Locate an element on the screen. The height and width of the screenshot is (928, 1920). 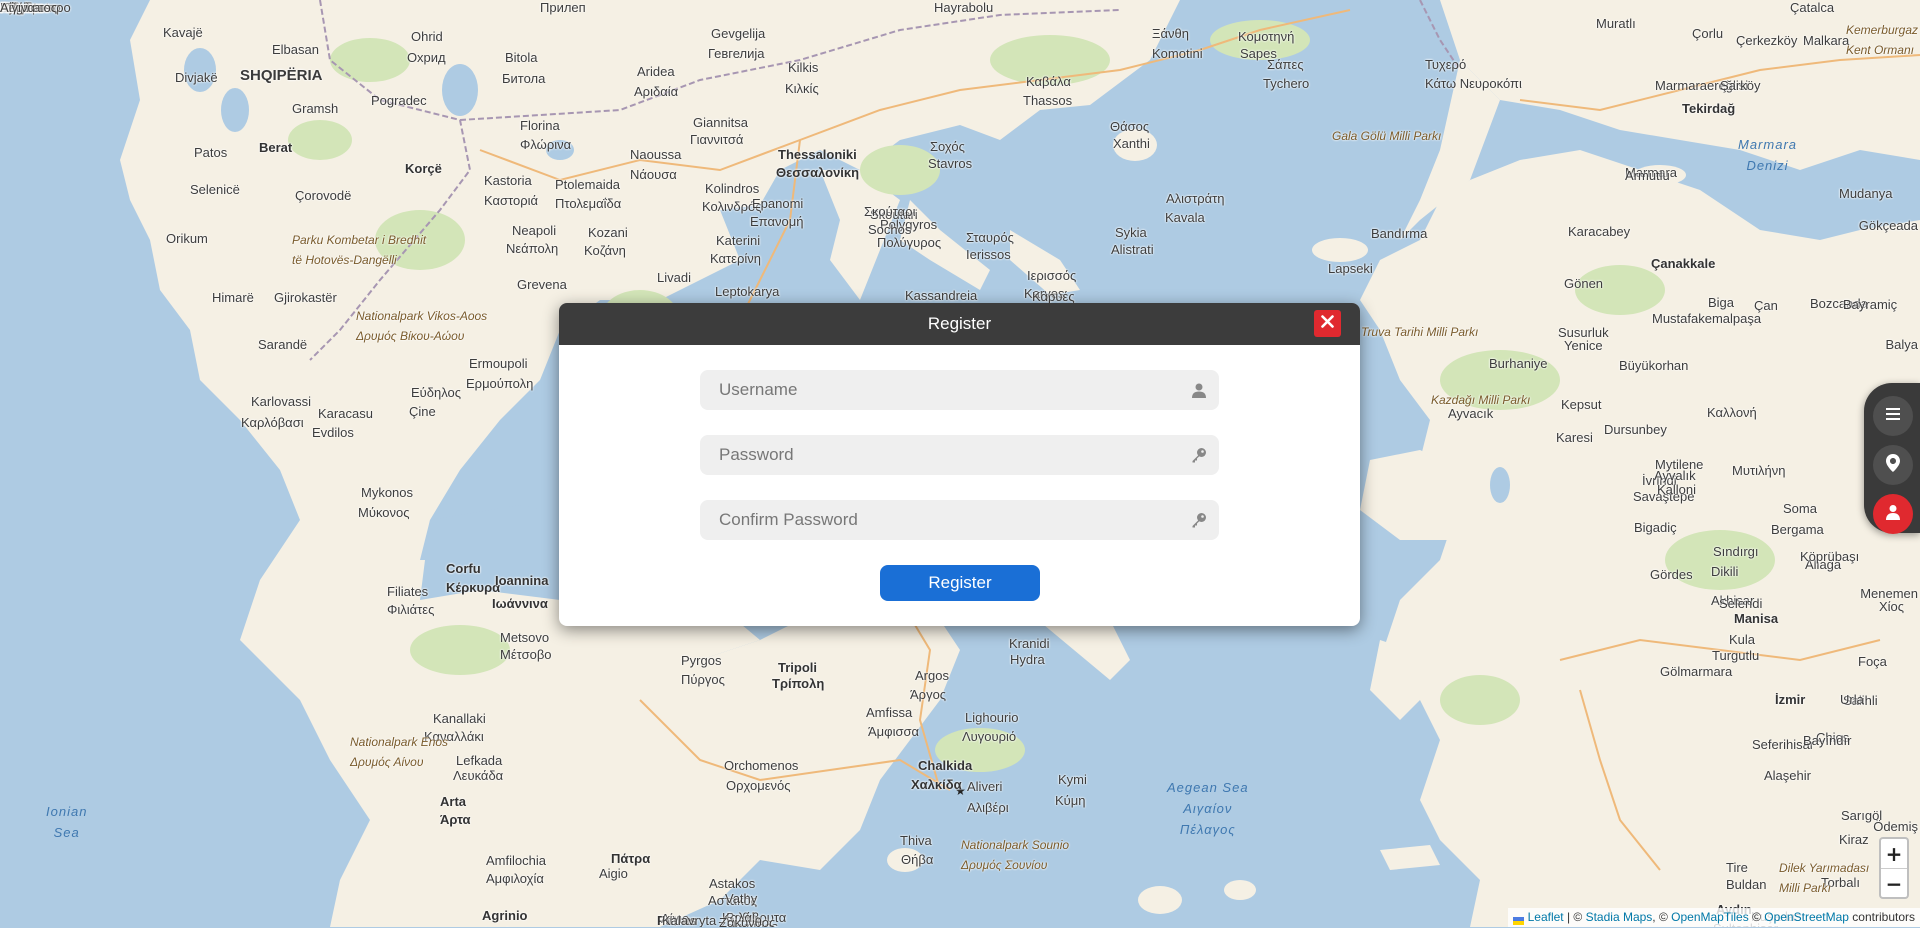
location-button is located at coordinates (1893, 465).